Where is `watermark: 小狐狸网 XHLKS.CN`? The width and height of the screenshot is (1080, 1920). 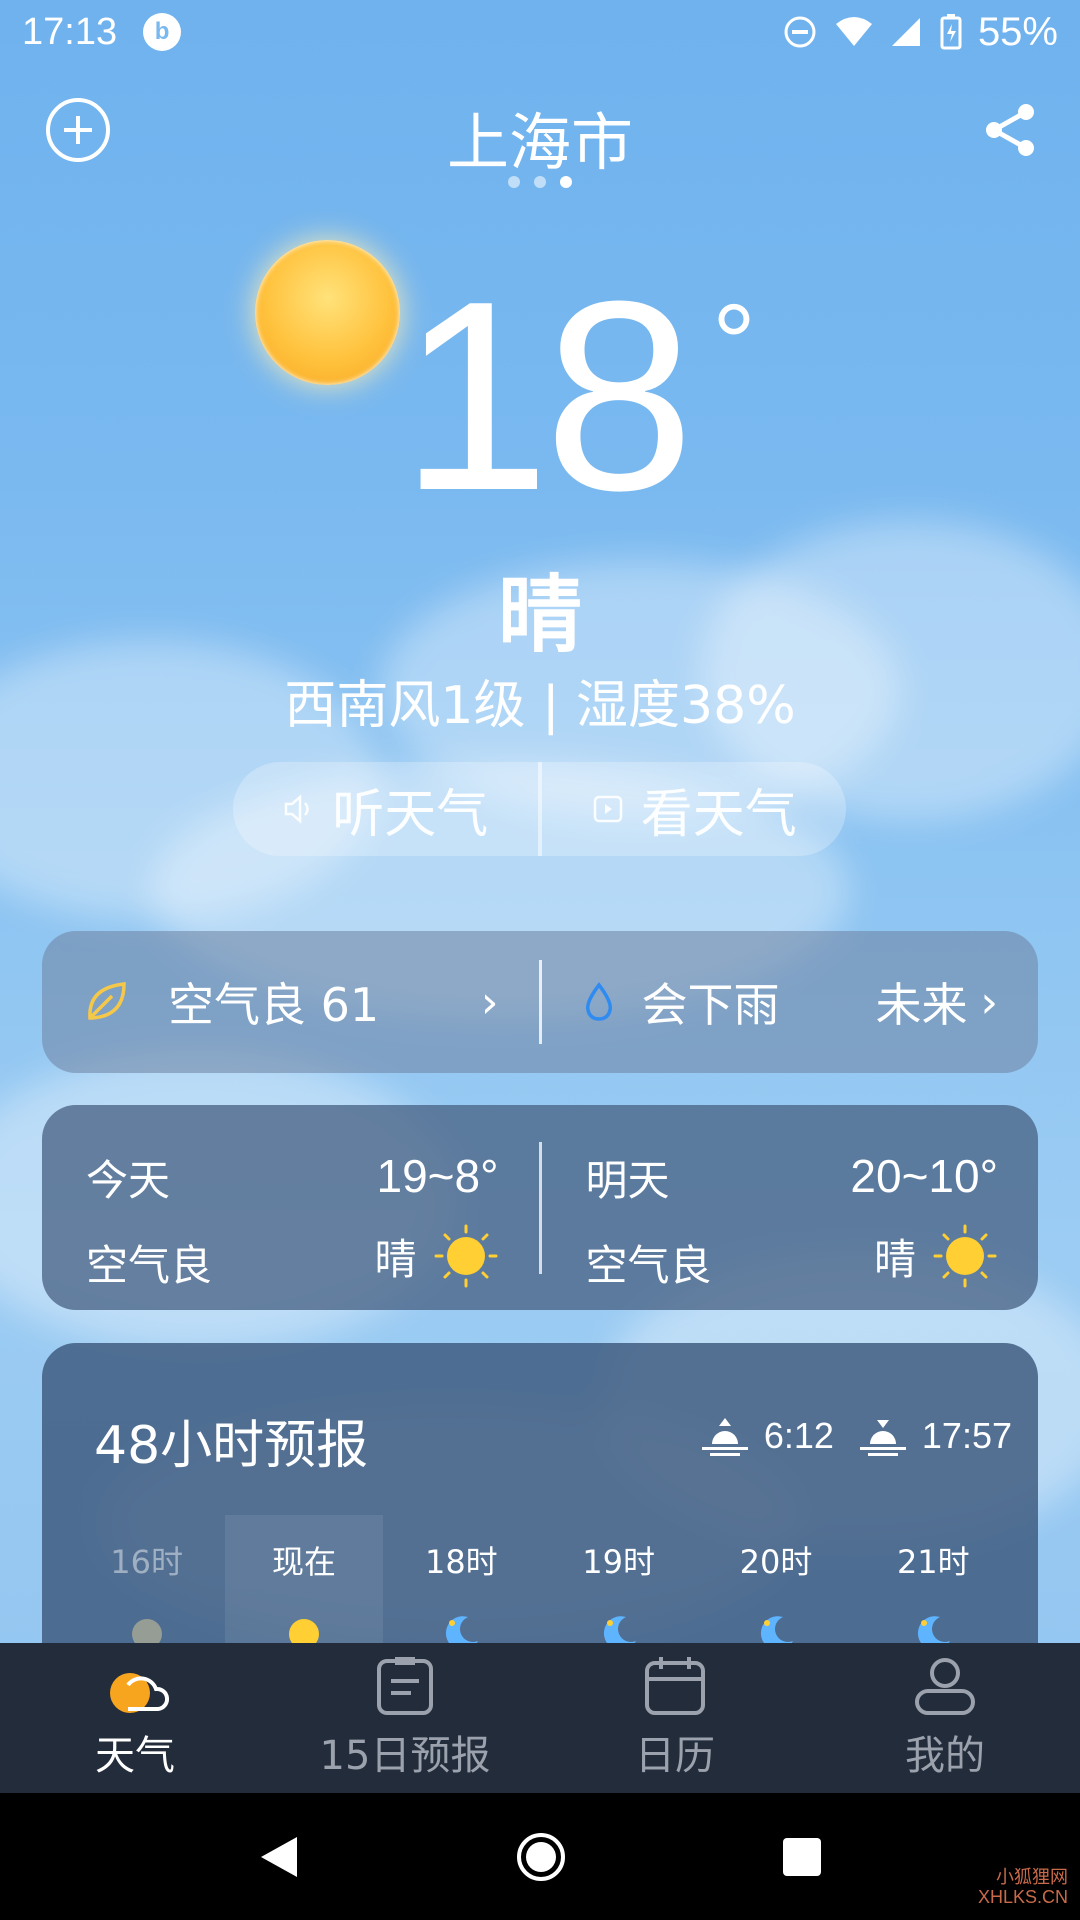
watermark: 小狐狸网 XHLKS.CN is located at coordinates (1023, 1888).